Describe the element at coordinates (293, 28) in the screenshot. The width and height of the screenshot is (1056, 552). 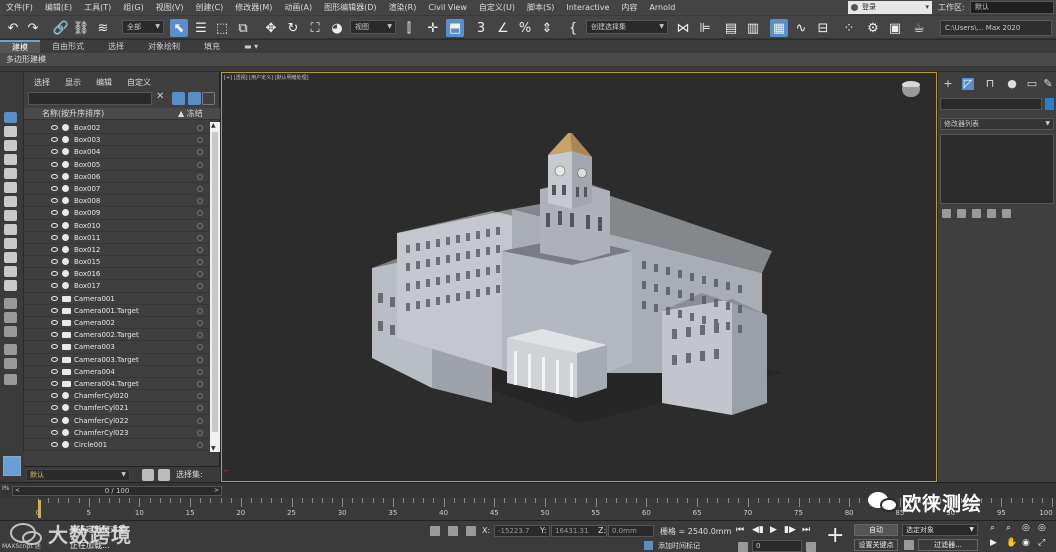
I see `rotate-icon: ↻` at that location.